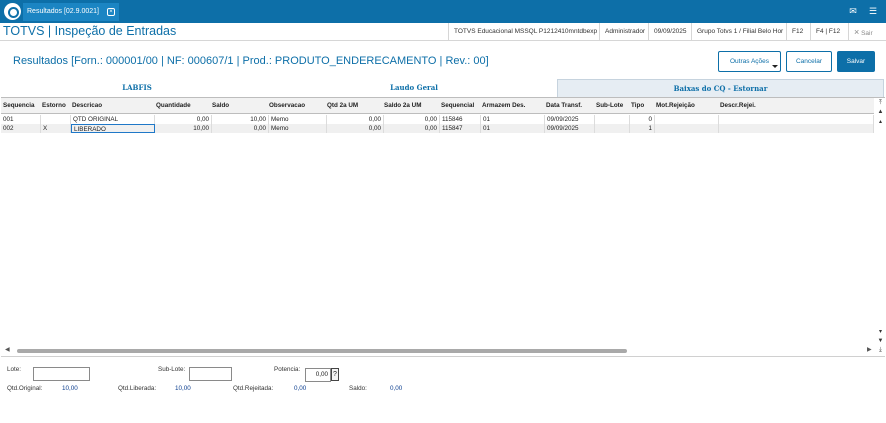 The width and height of the screenshot is (886, 423). I want to click on col-sub-lote: Sub-Lote, so click(609, 106).